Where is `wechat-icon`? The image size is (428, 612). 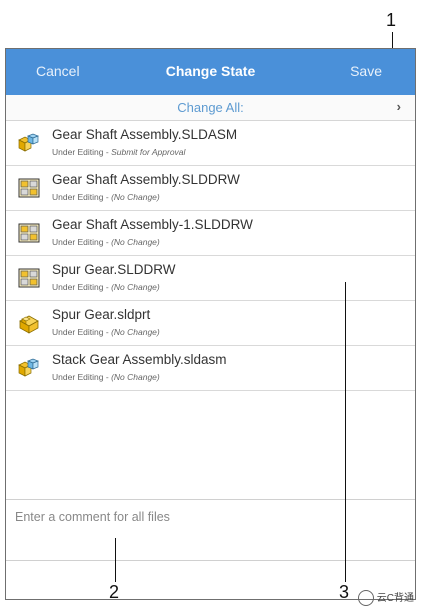 wechat-icon is located at coordinates (365, 598).